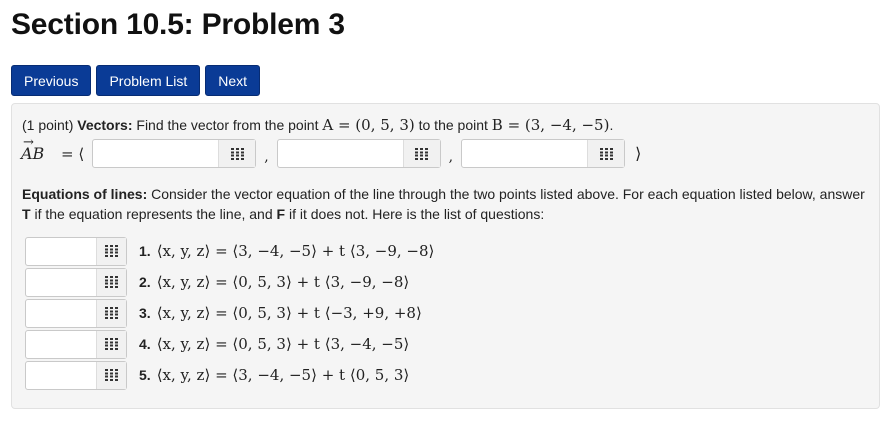 This screenshot has width=889, height=427. I want to click on question-number: 1., so click(145, 251).